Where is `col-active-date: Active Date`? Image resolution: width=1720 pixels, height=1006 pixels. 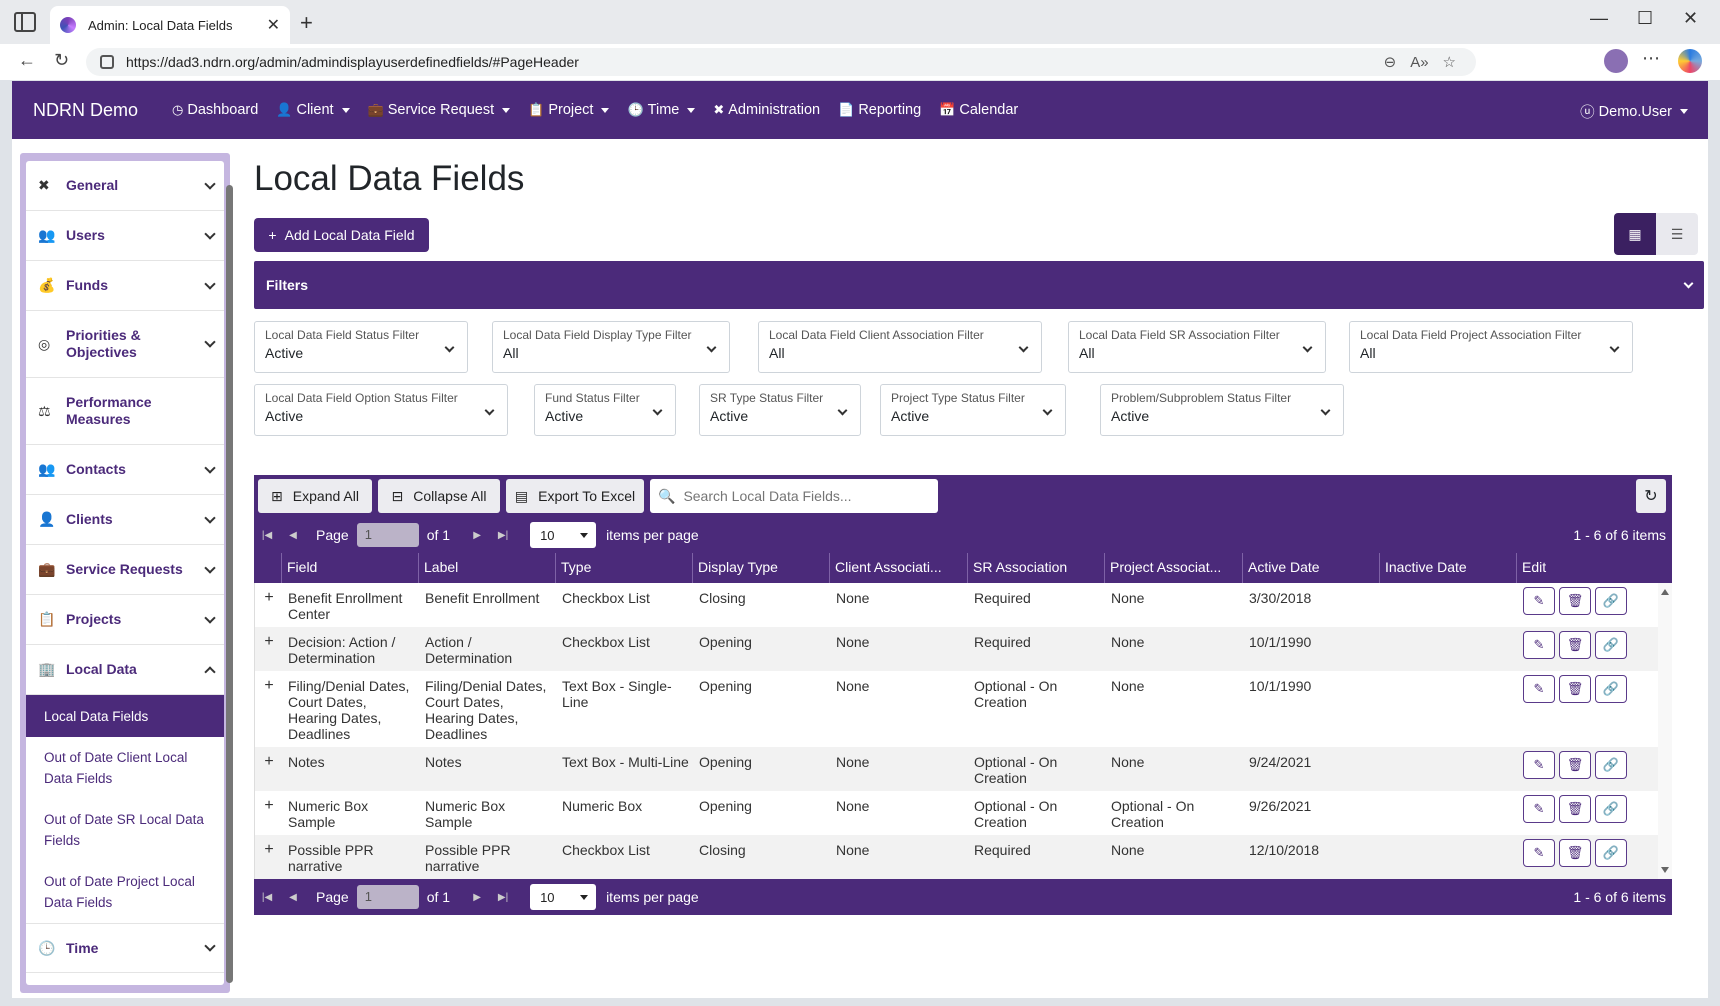
col-active-date: Active Date is located at coordinates (1311, 568).